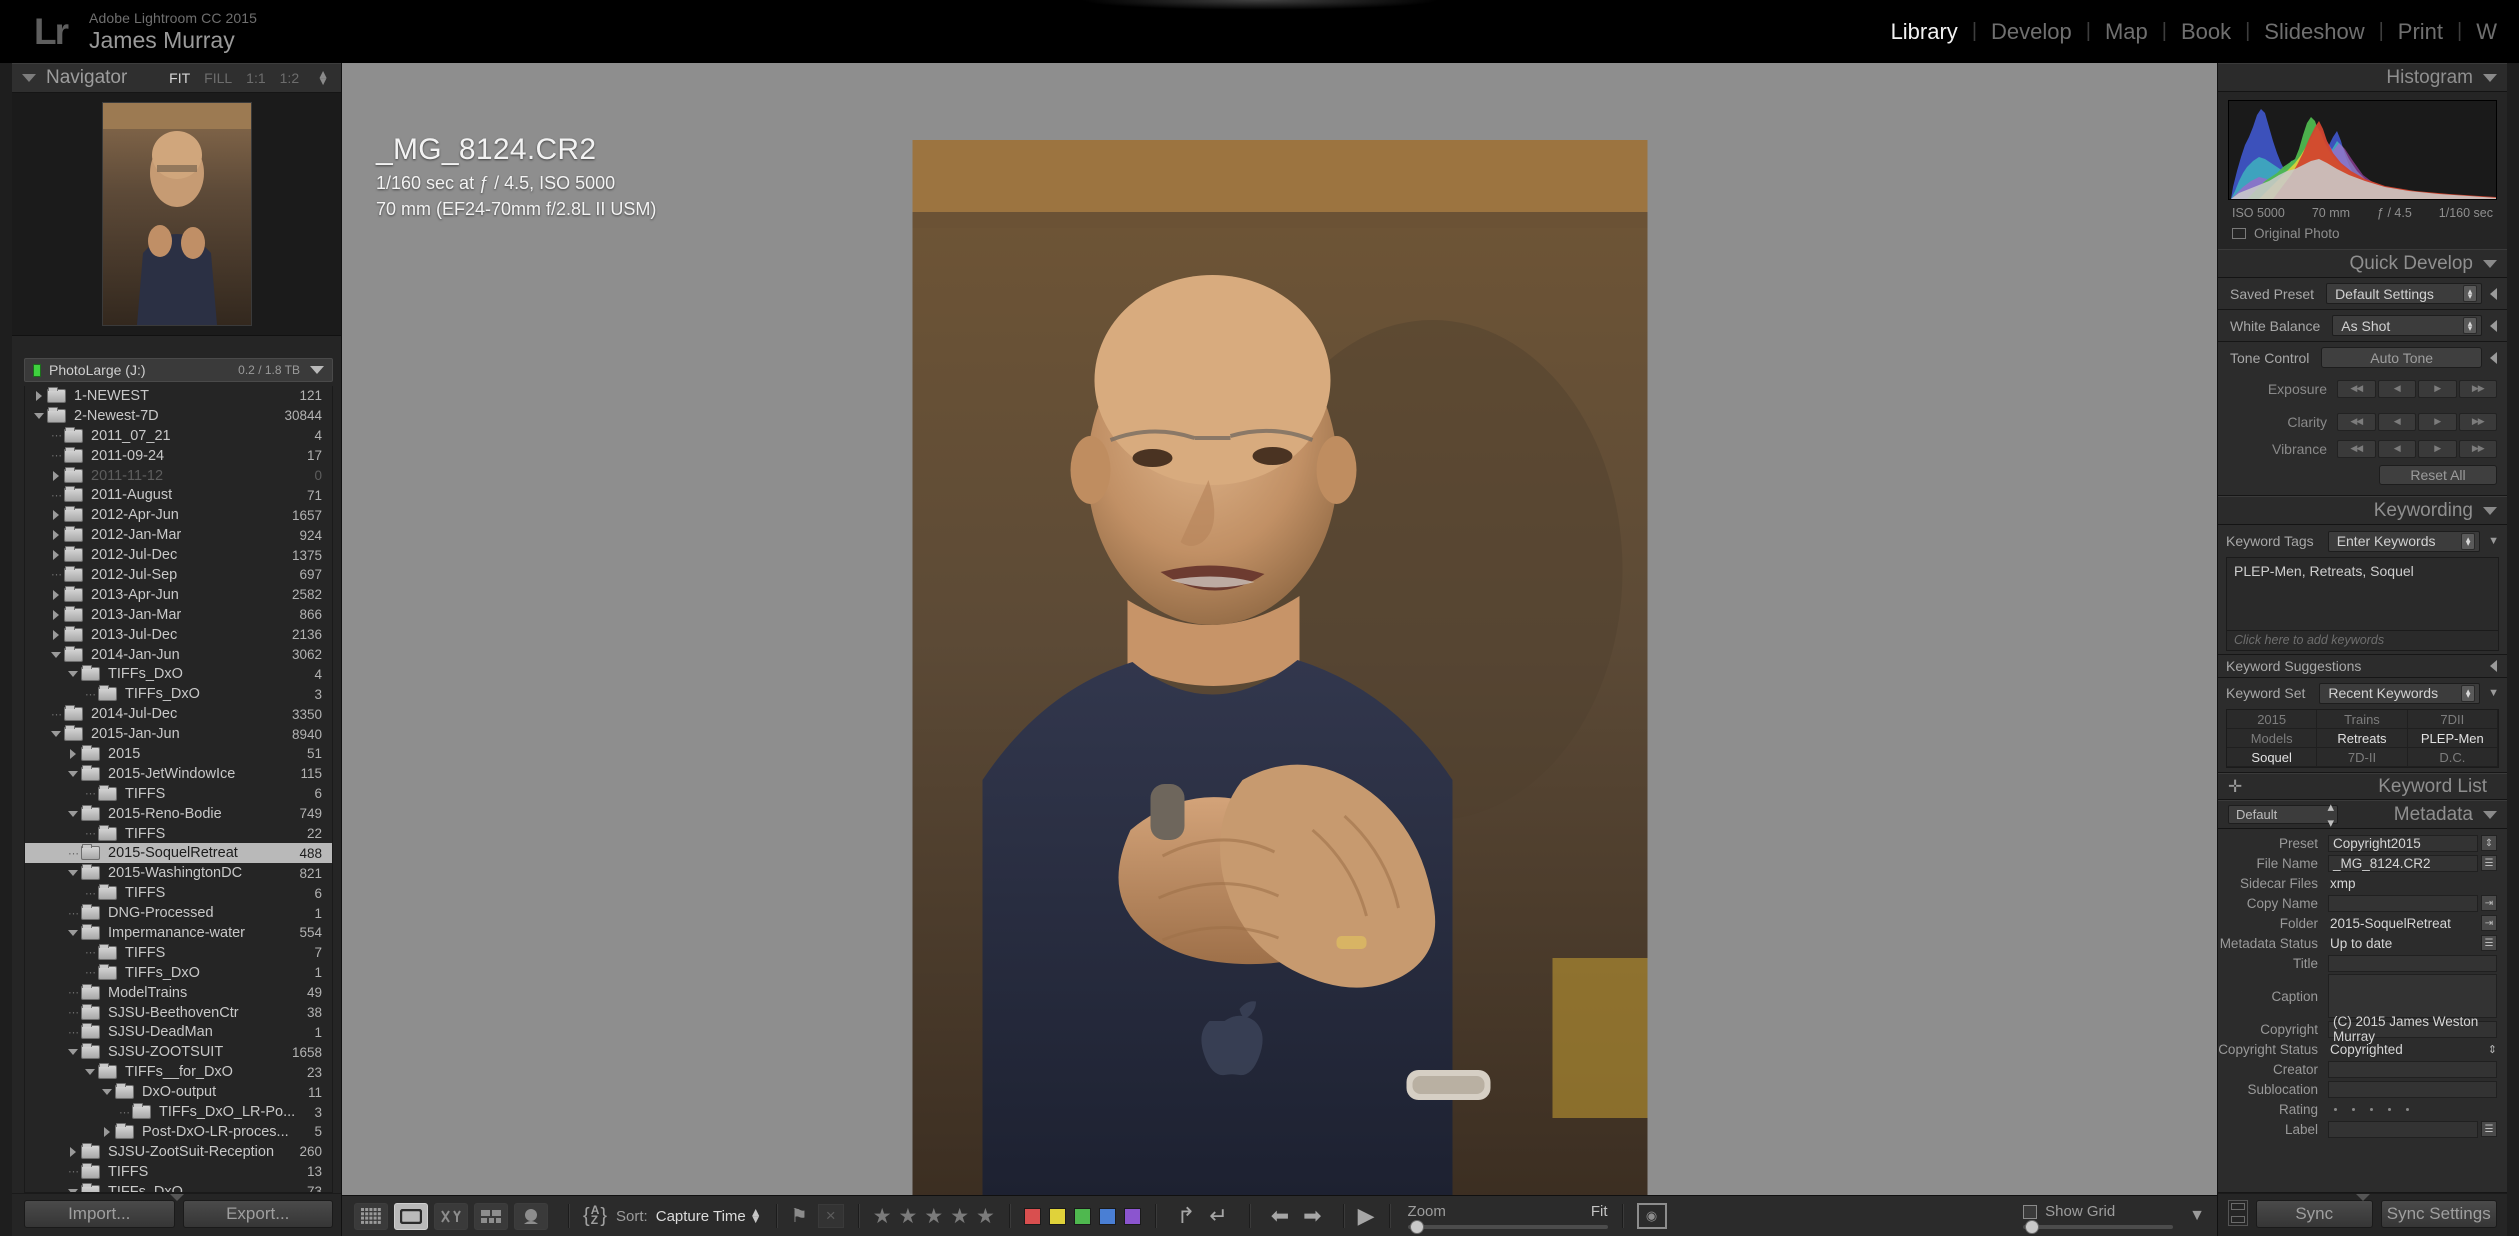 The image size is (2519, 1236). Describe the element at coordinates (2362, 236) in the screenshot. I see `original-photo-toggle: Original Photo` at that location.